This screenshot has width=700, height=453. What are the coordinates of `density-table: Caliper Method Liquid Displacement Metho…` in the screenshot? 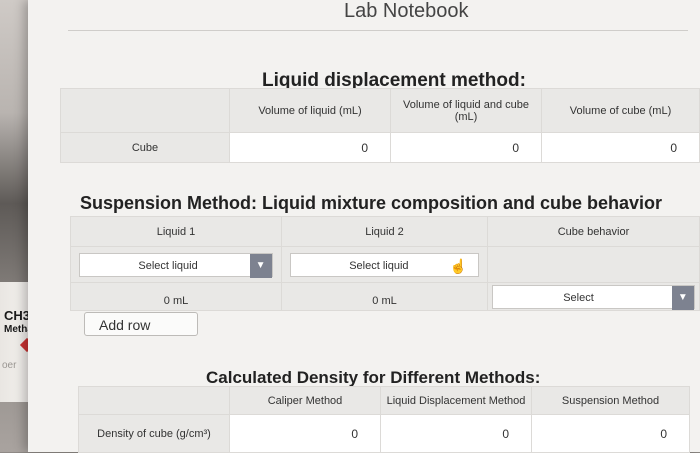 It's located at (384, 419).